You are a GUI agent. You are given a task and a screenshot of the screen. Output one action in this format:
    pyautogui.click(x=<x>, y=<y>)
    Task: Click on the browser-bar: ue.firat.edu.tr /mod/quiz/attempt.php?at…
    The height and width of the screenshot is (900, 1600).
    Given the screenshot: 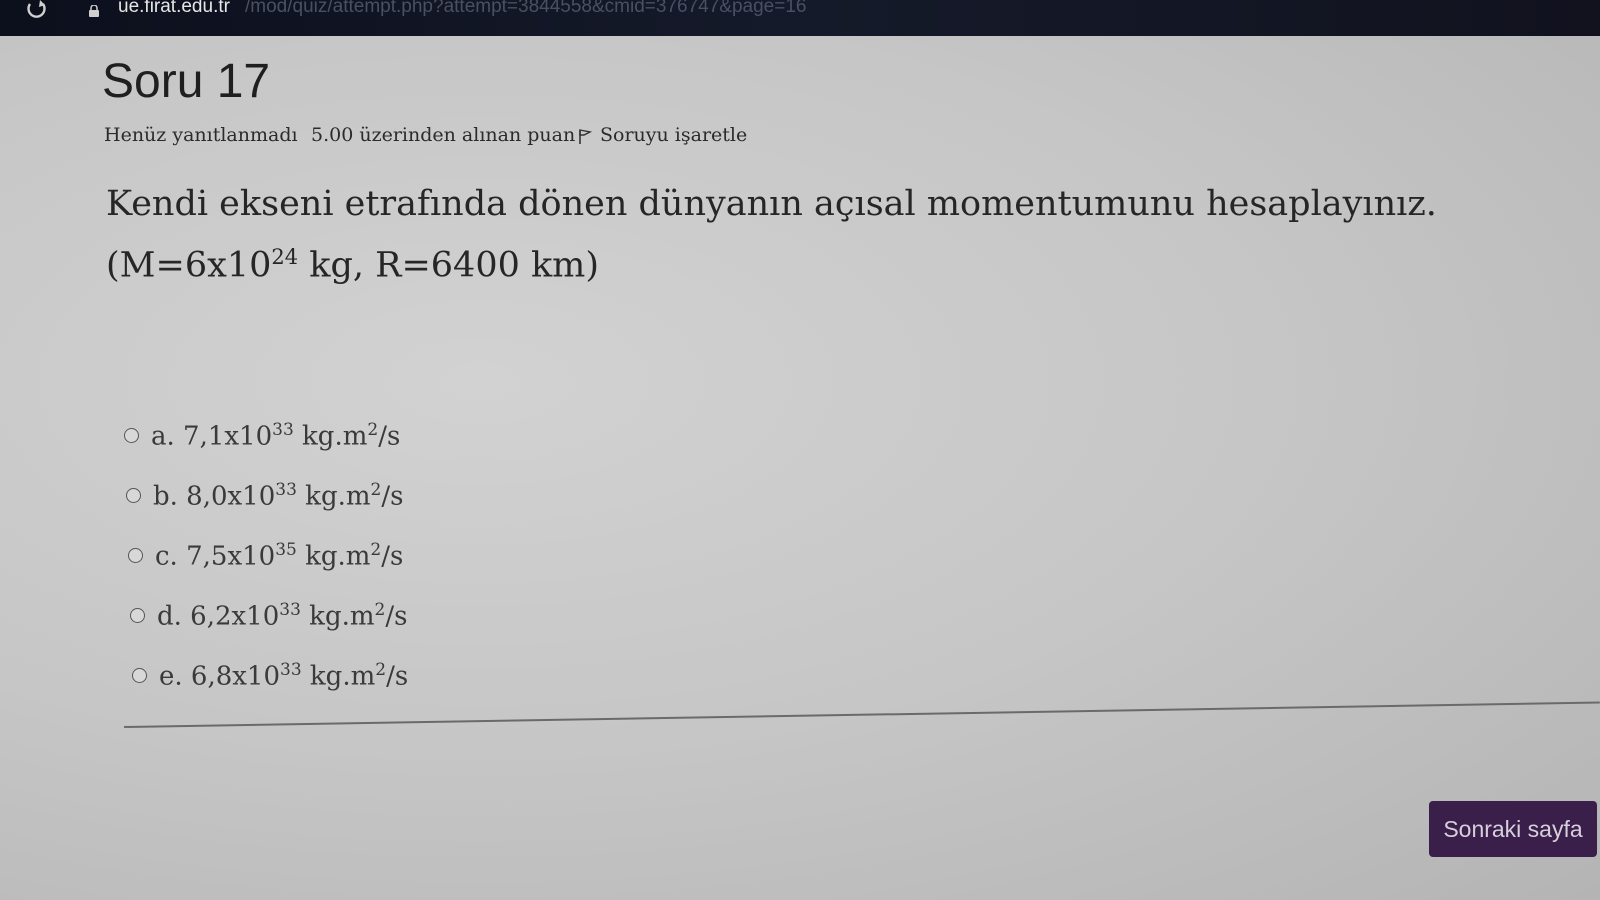 What is the action you would take?
    pyautogui.click(x=800, y=18)
    